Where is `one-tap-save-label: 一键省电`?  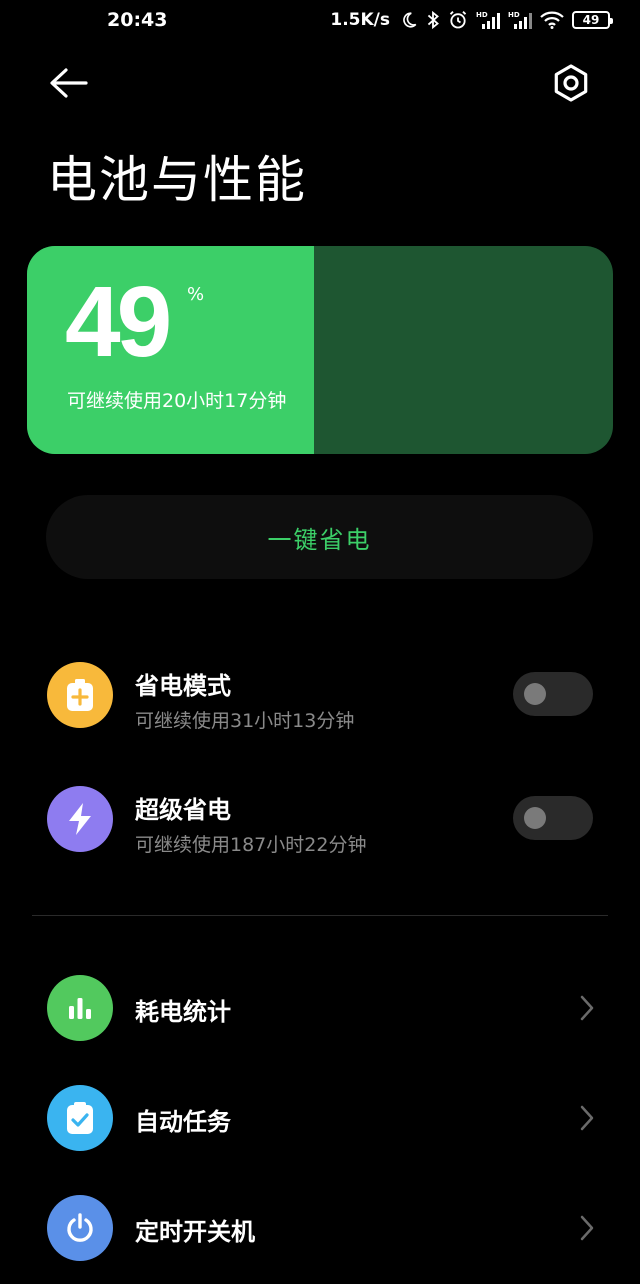 one-tap-save-label: 一键省电 is located at coordinates (319, 539).